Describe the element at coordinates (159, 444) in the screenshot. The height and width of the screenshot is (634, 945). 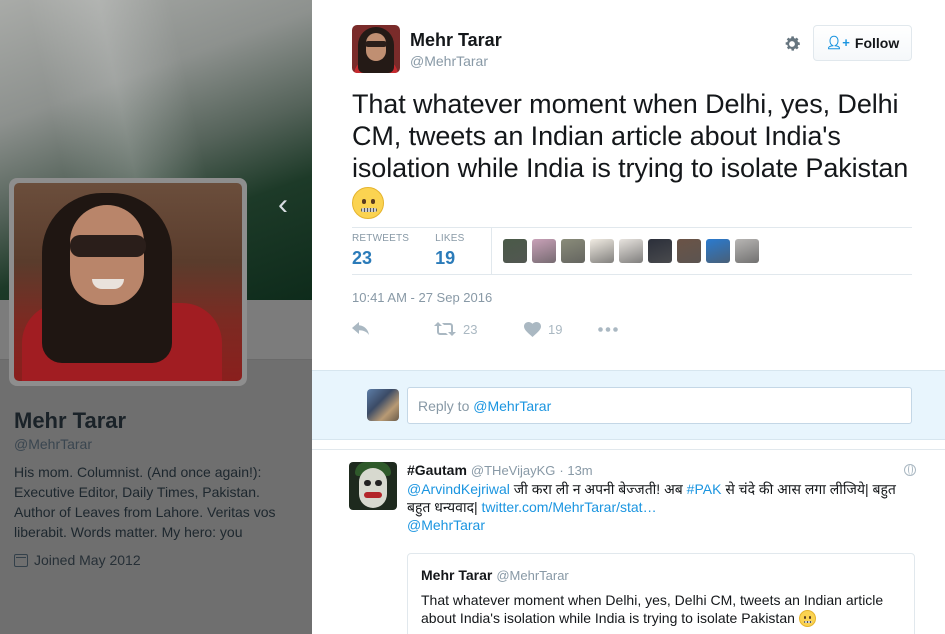
I see `profile-handle: @MehrTarar` at that location.